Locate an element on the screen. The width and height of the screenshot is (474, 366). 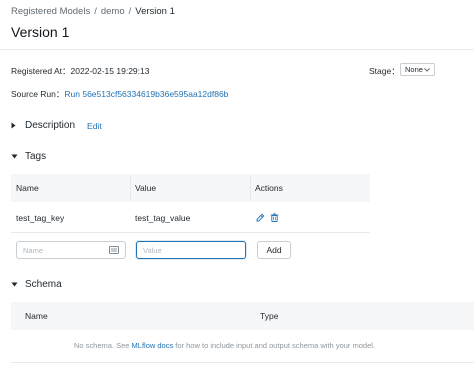
schema-section-header: Schema is located at coordinates (36, 284).